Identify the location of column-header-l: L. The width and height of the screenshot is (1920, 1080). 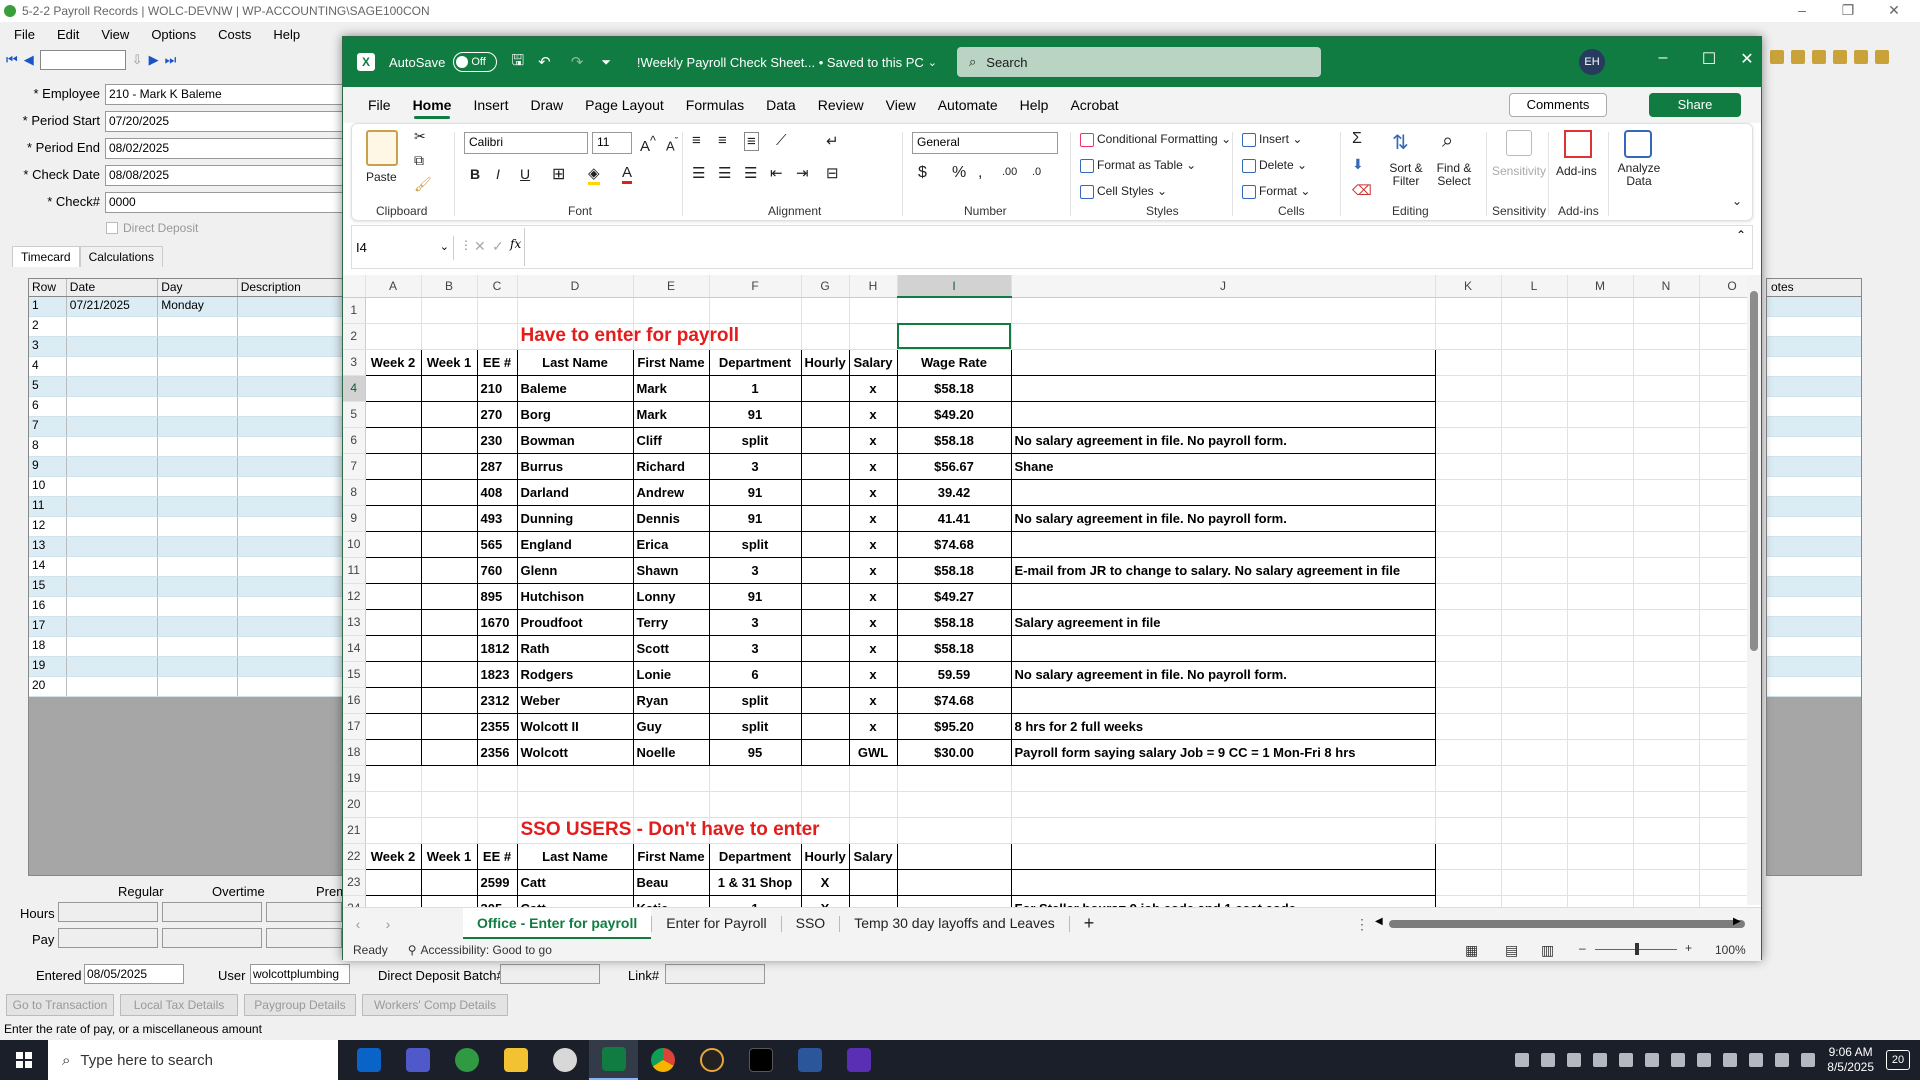
(1534, 286).